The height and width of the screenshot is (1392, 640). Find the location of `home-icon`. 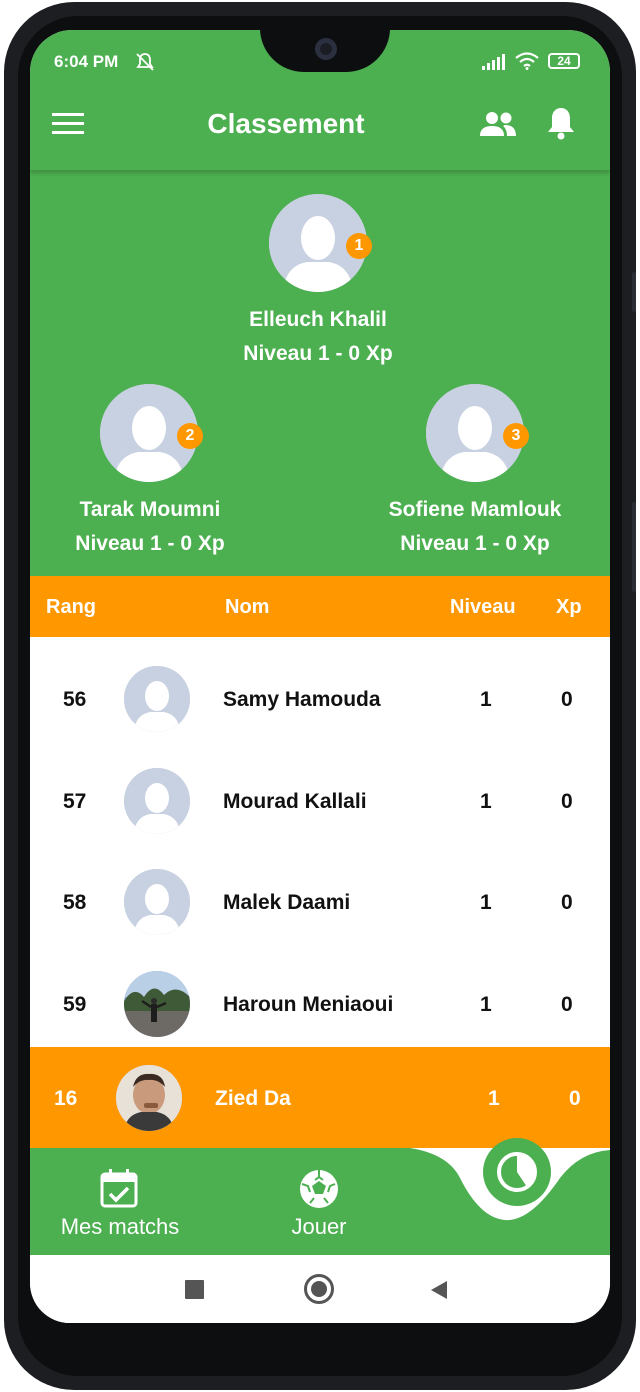

home-icon is located at coordinates (319, 1289).